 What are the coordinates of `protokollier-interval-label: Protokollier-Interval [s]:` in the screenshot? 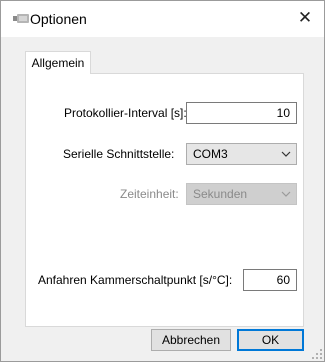 It's located at (125, 113).